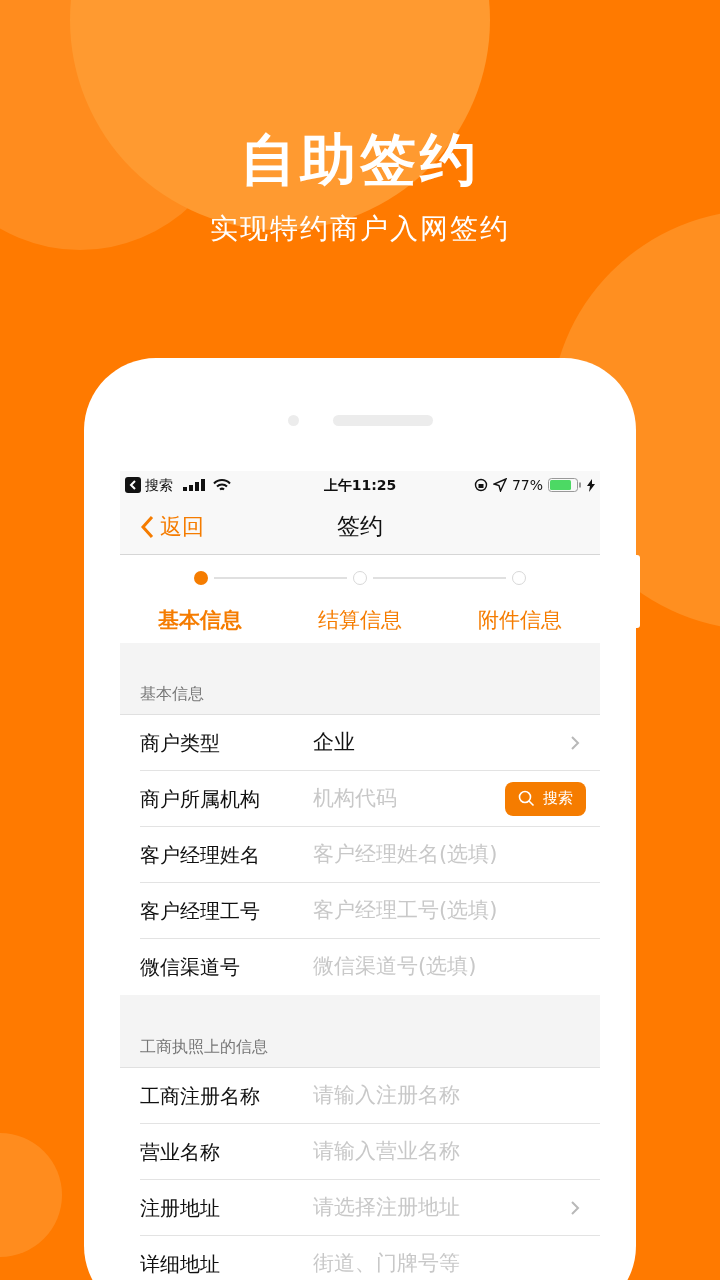  What do you see at coordinates (133, 485) in the screenshot?
I see `back-app-icon` at bounding box center [133, 485].